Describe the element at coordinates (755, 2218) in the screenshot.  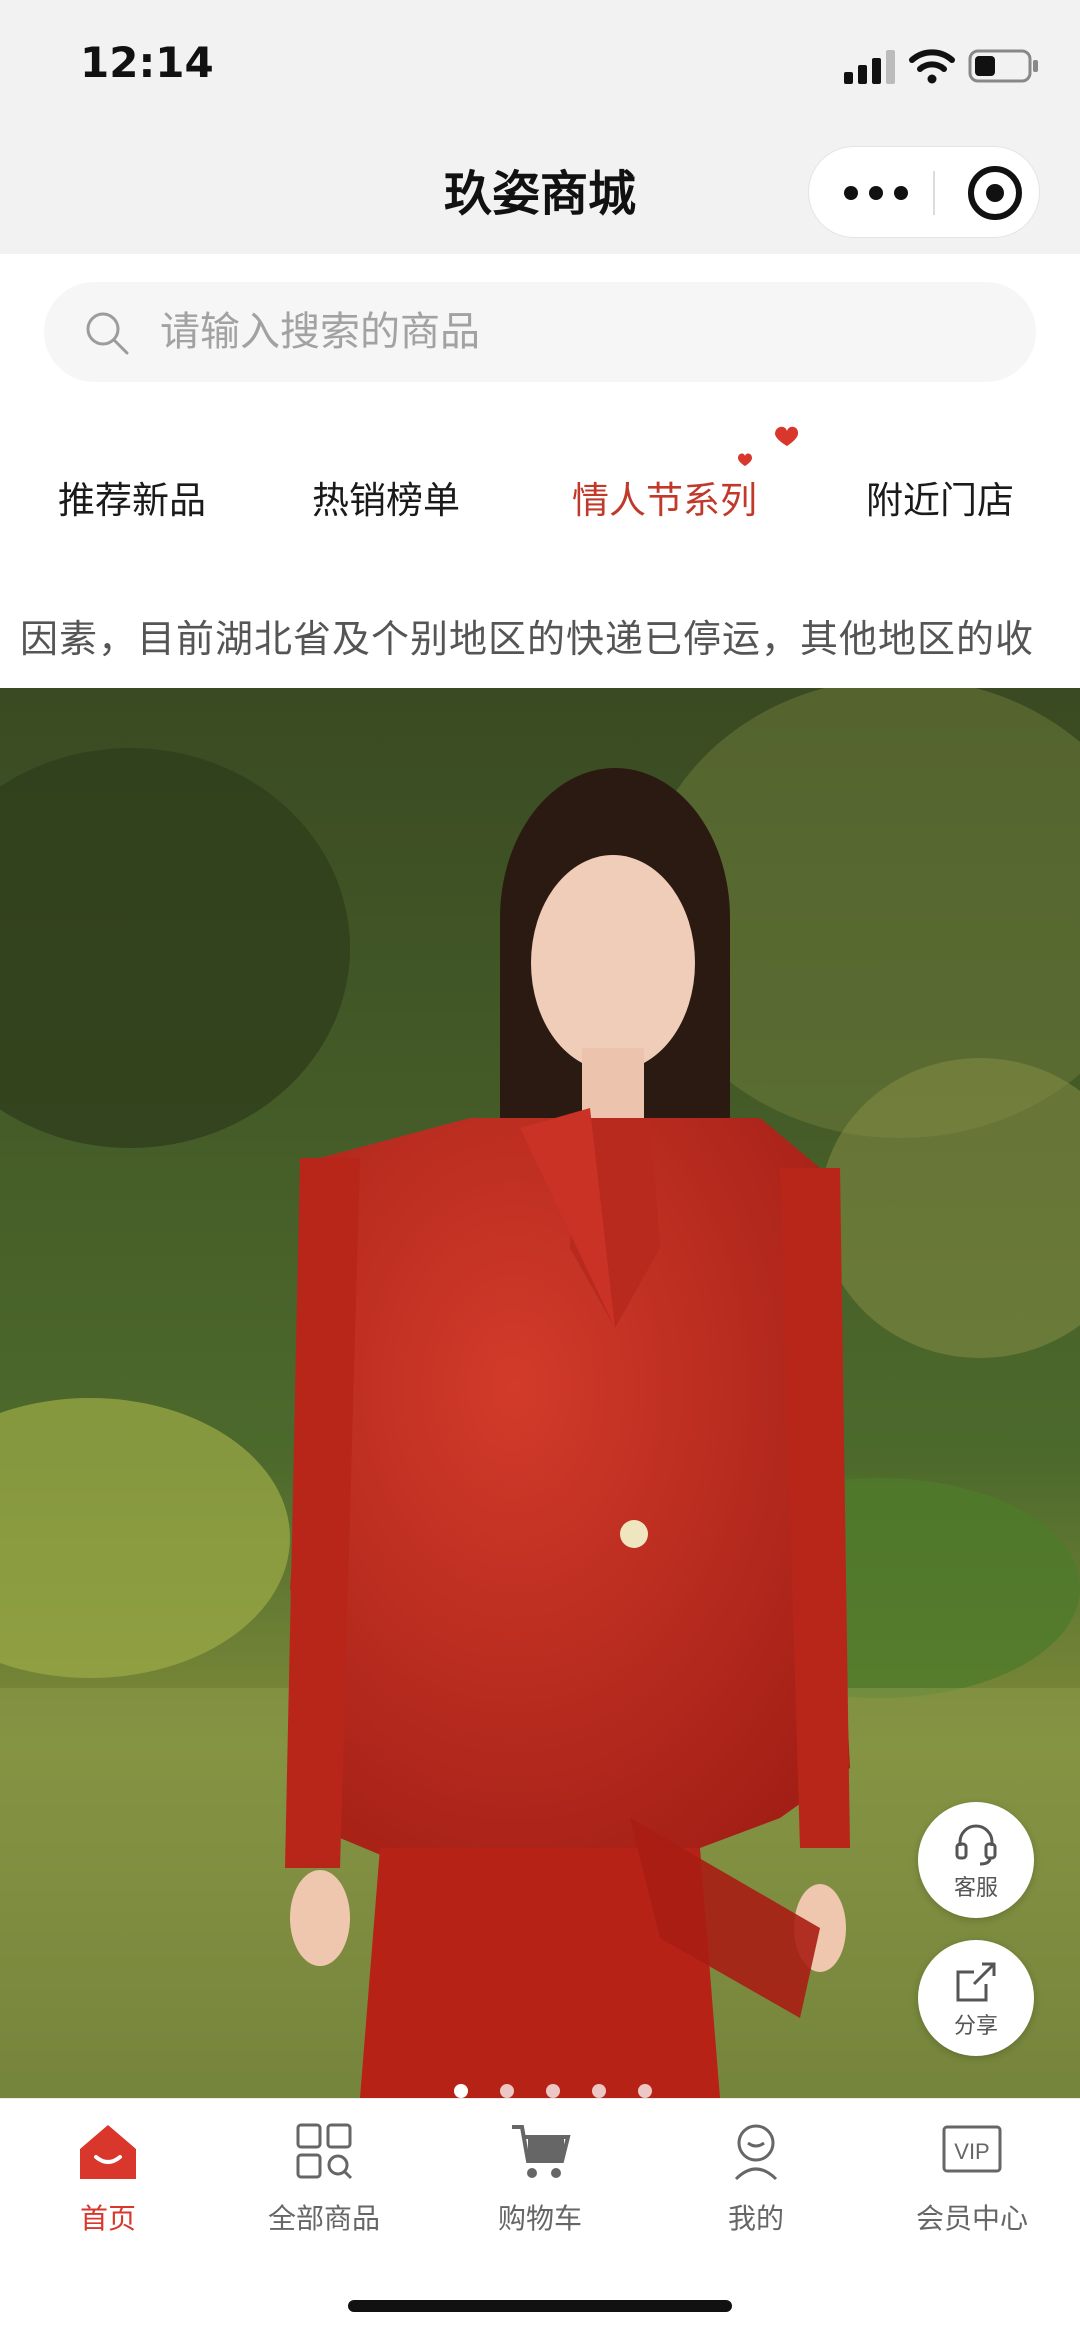
I see `tabbar-label: 我的` at that location.